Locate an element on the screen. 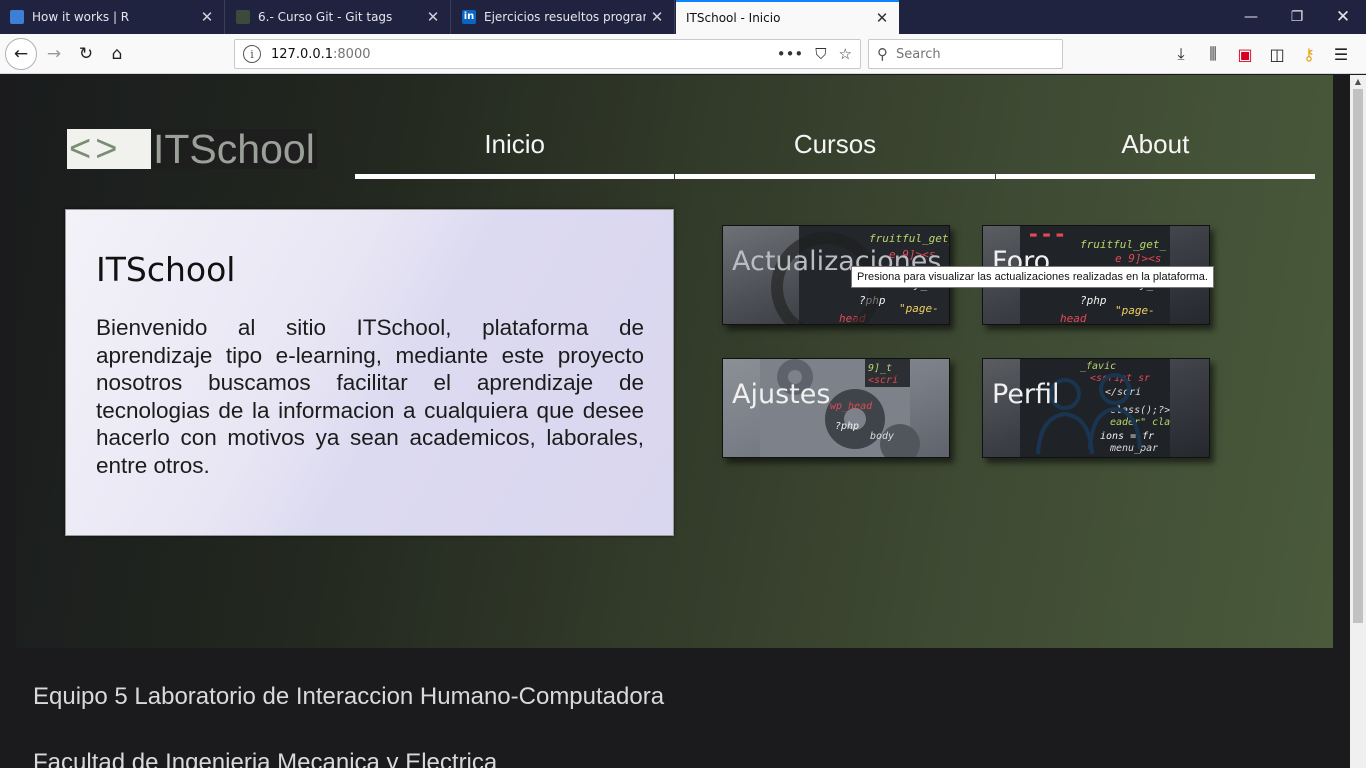  tab-title: How it works | R is located at coordinates (81, 17).